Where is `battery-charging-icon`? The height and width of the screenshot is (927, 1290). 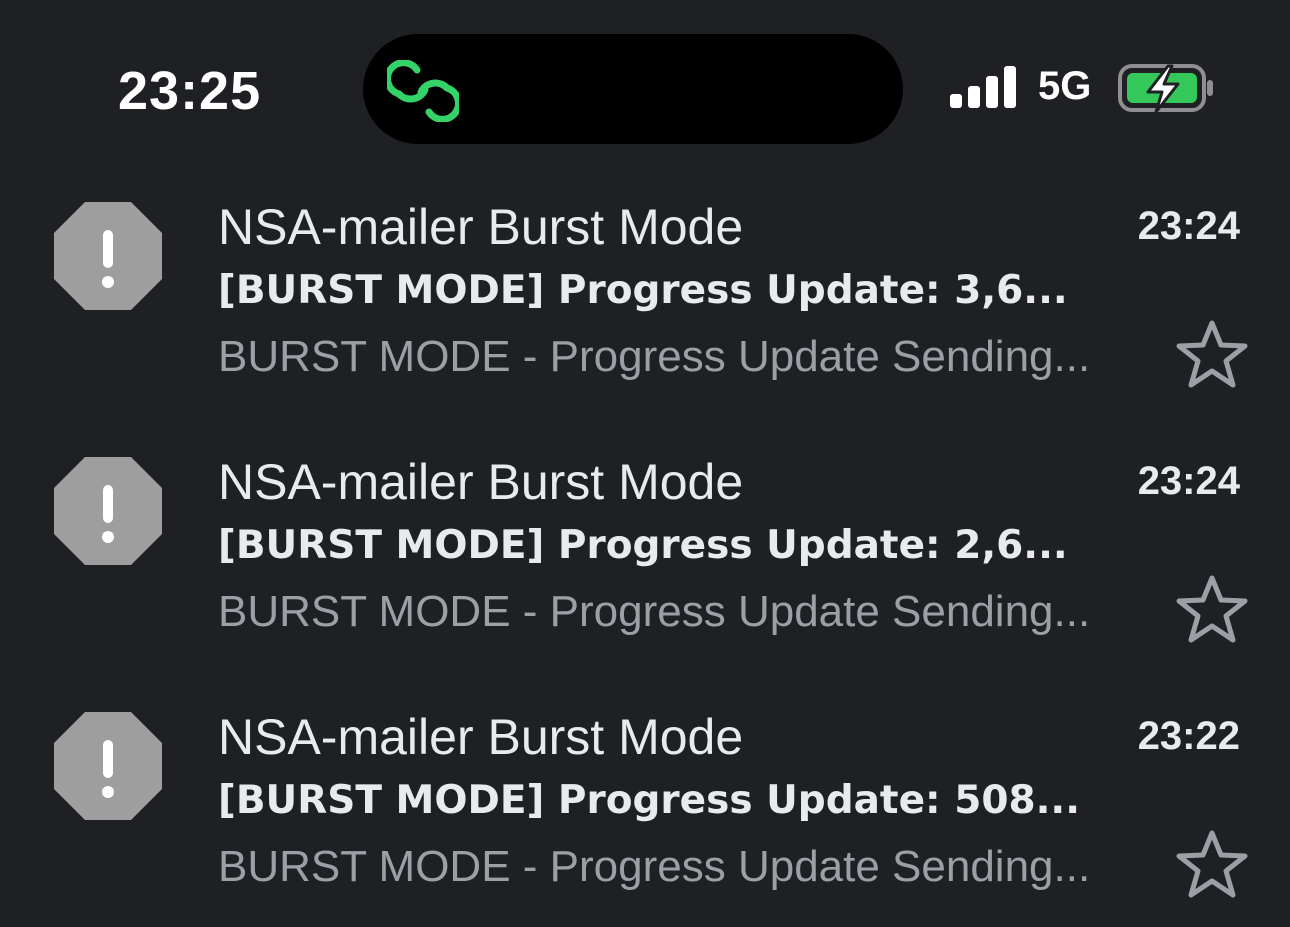 battery-charging-icon is located at coordinates (1165, 89).